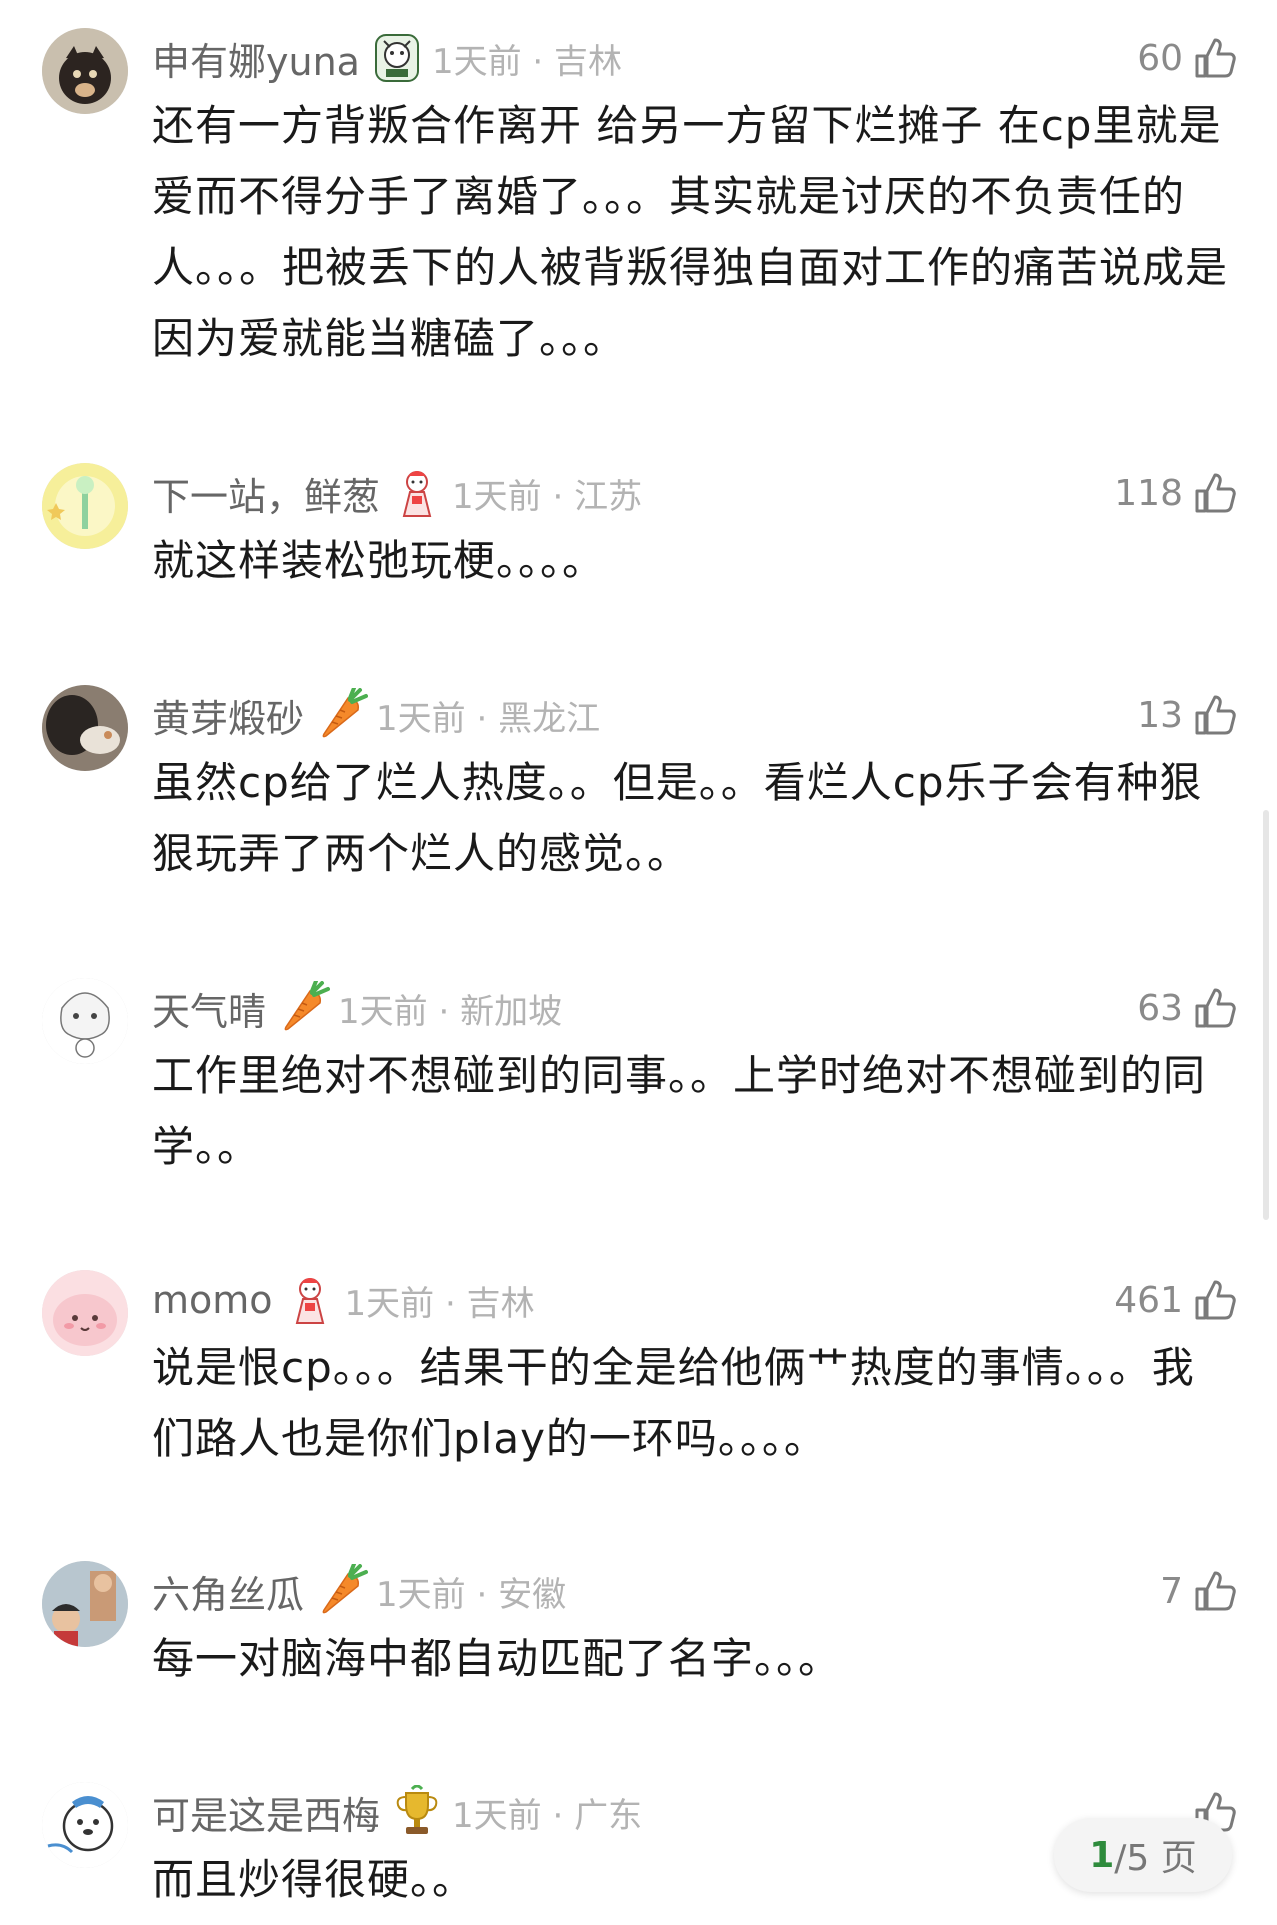 The image size is (1277, 1925). I want to click on comment-meta: 六角丝瓜 1天前 · 安徽, so click(359, 1591).